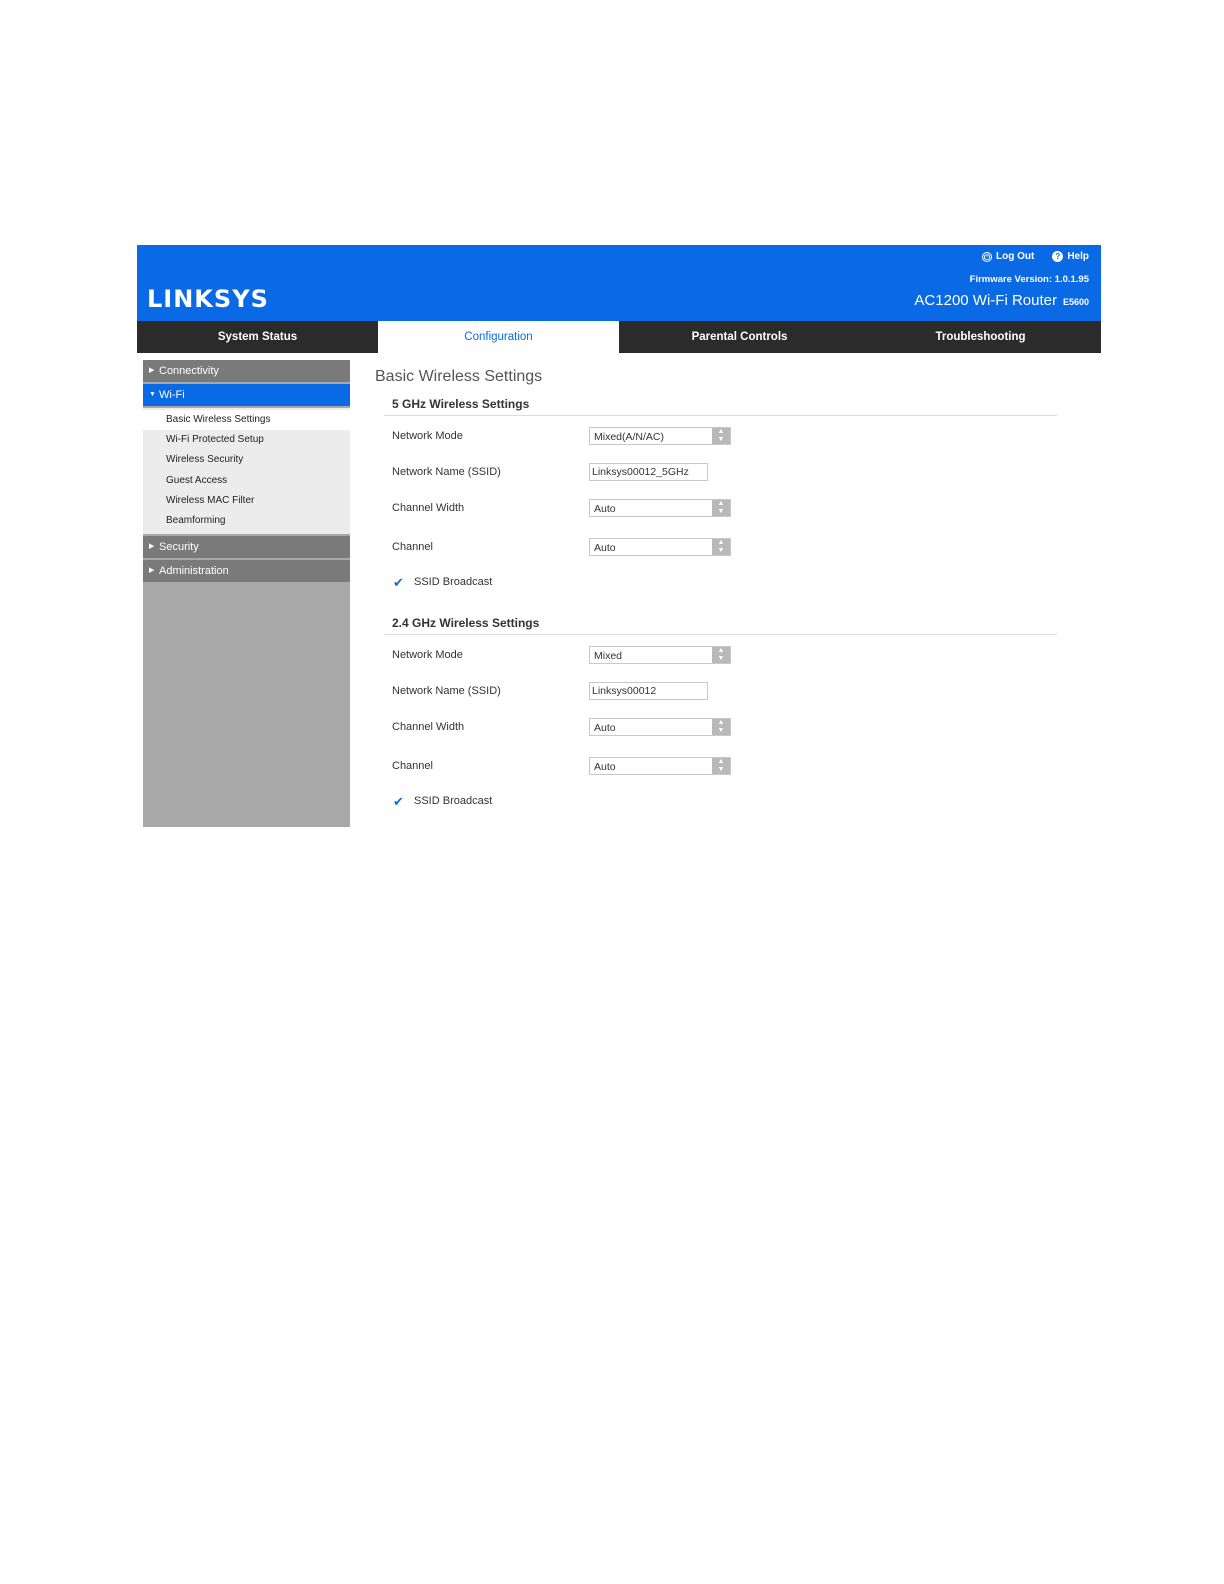 This screenshot has height=1584, width=1224. Describe the element at coordinates (246, 521) in the screenshot. I see `sidebar-item-beamforming: Beamforming` at that location.